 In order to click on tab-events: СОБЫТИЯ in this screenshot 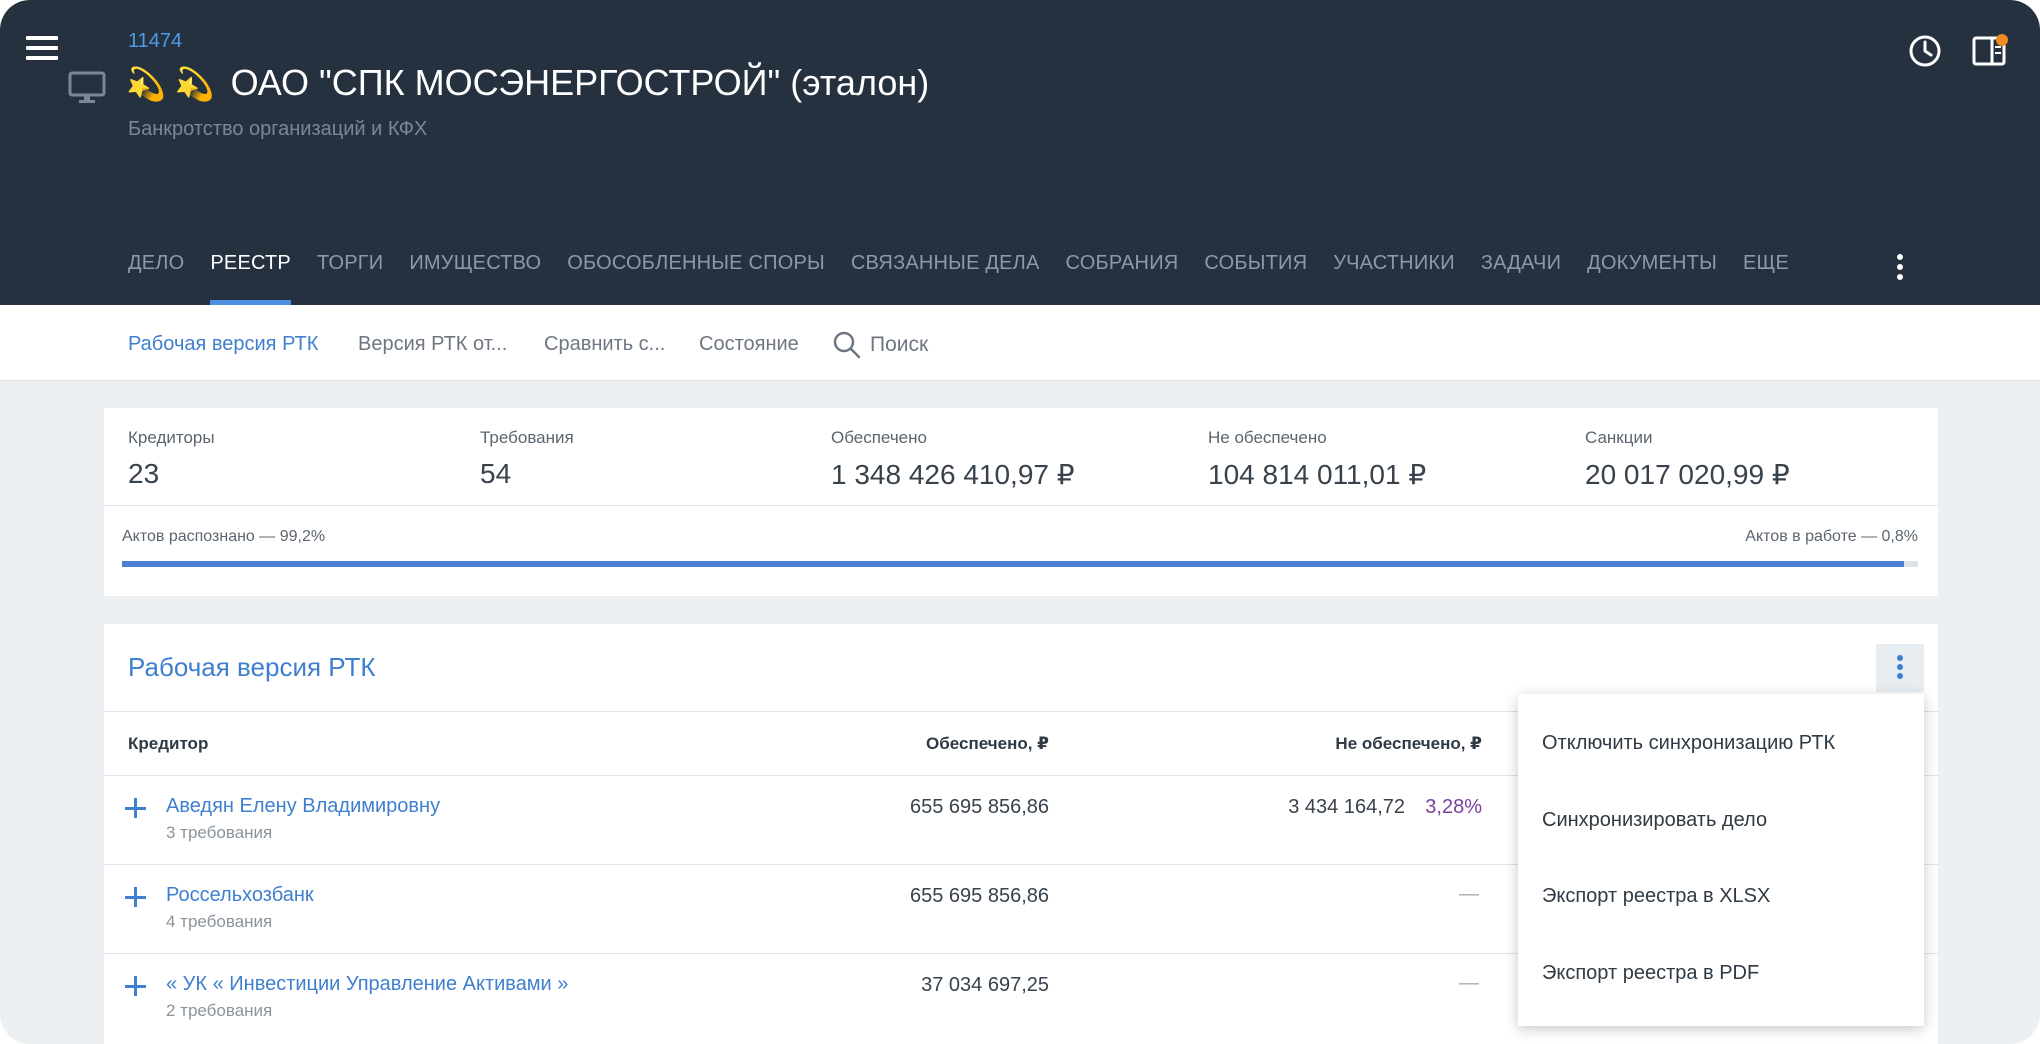, I will do `click(1255, 278)`.